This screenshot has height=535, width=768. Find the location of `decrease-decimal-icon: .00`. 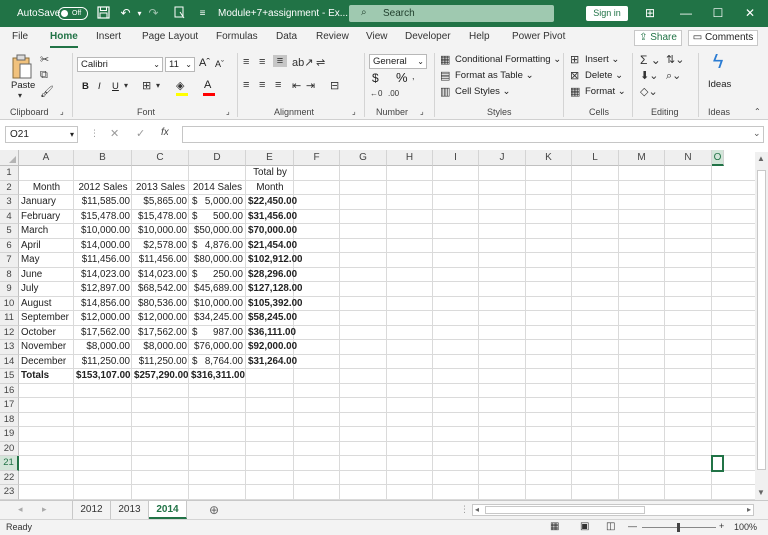

decrease-decimal-icon: .00 is located at coordinates (393, 93).